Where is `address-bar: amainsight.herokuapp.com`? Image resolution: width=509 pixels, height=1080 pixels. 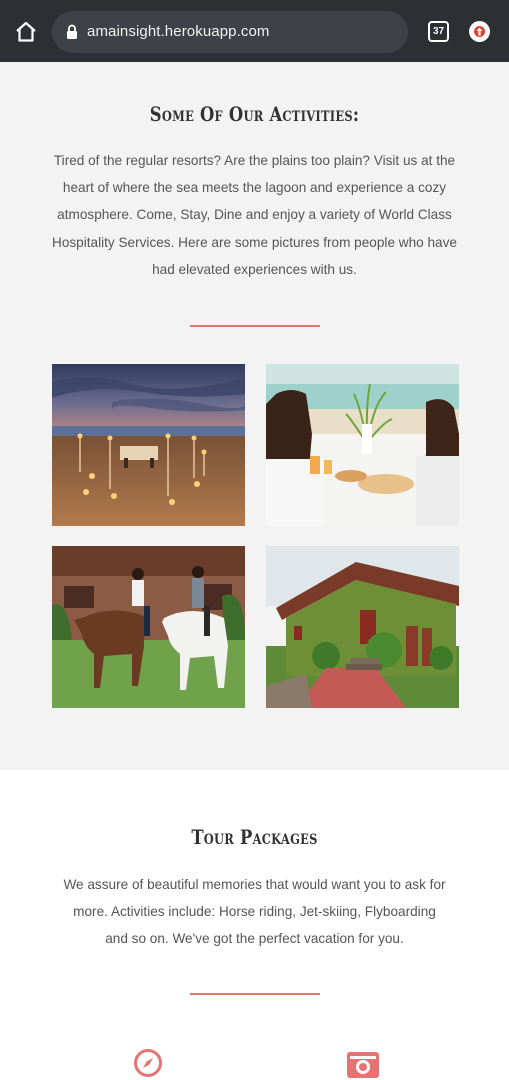
address-bar: amainsight.herokuapp.com is located at coordinates (230, 32).